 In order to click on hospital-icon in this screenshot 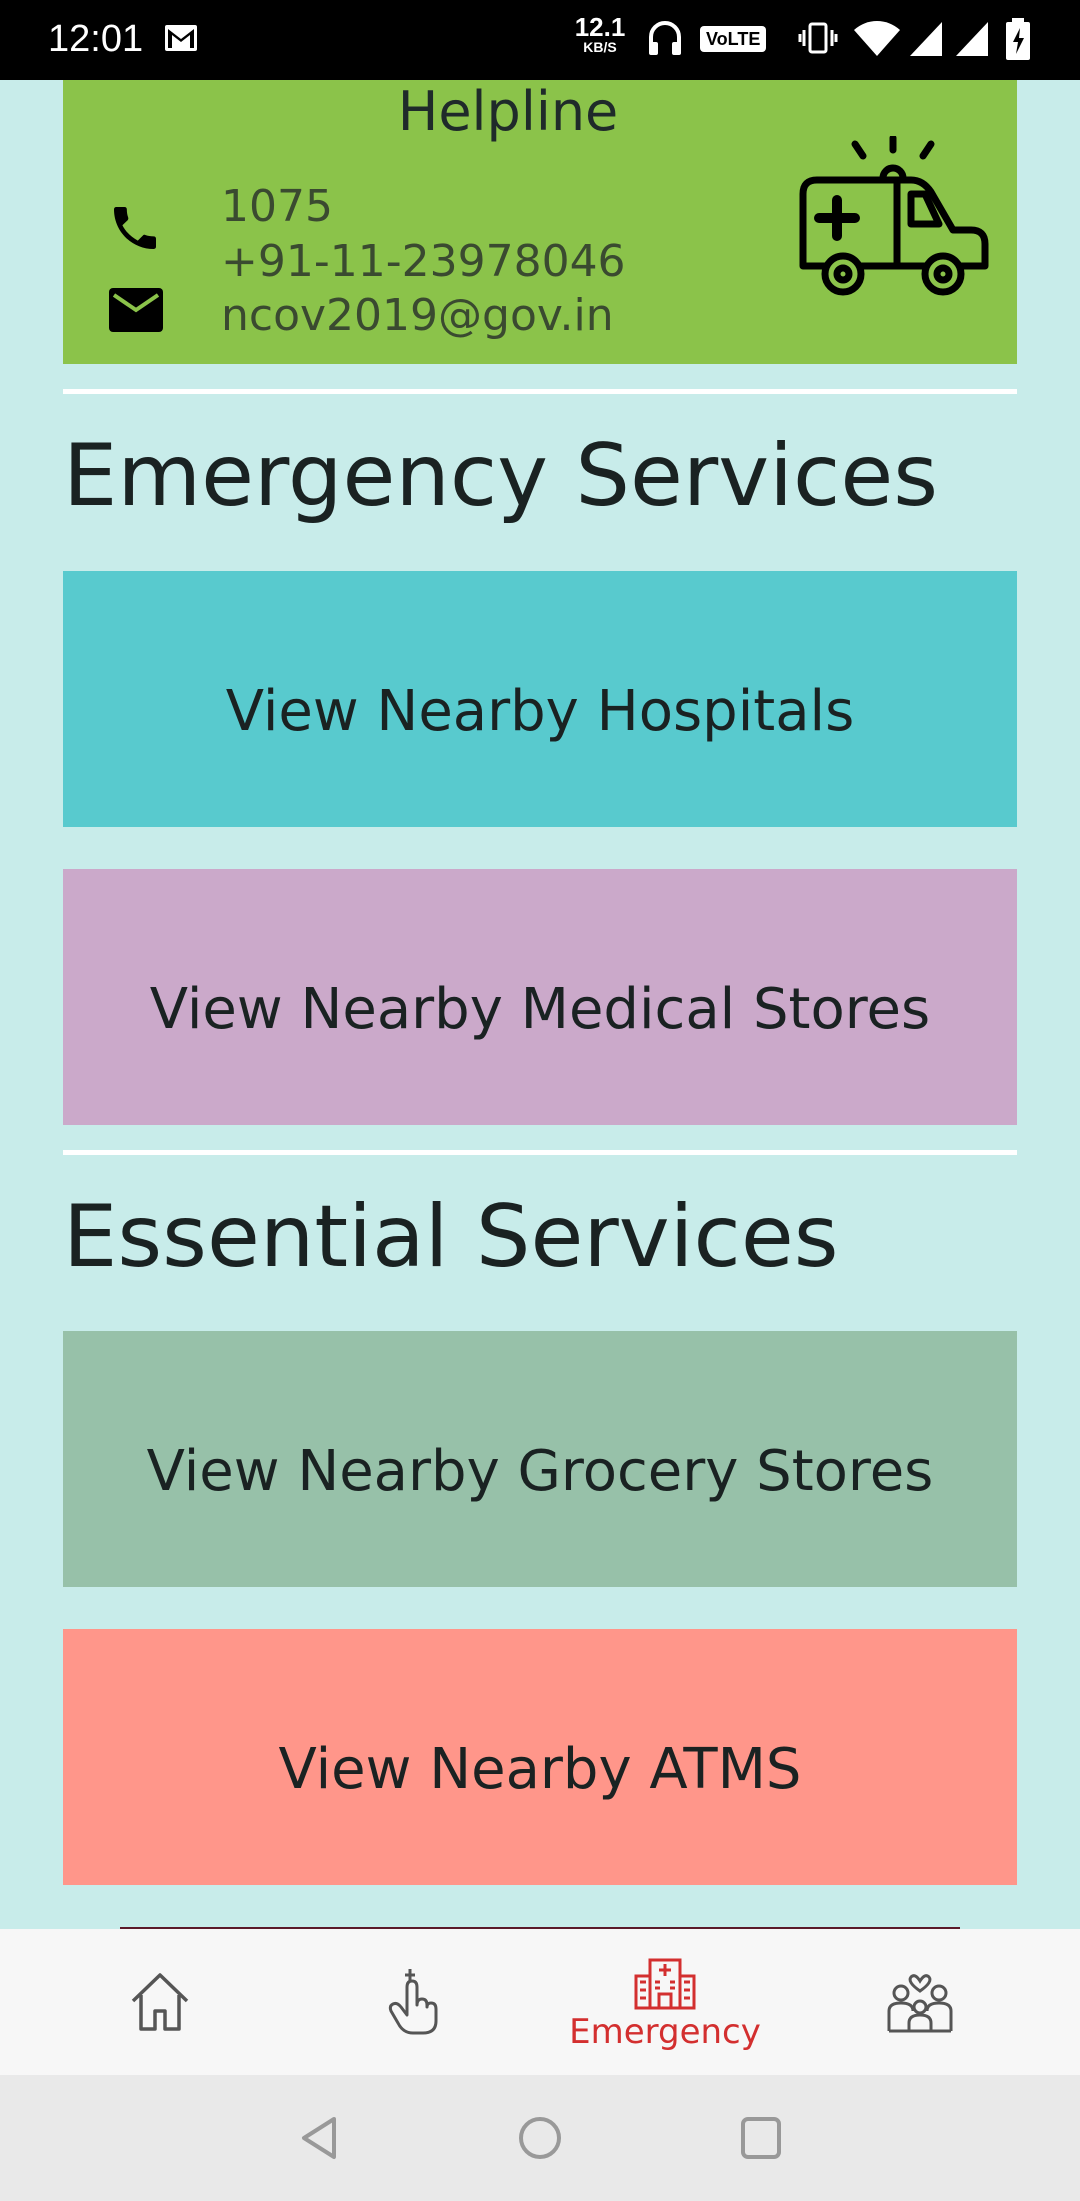, I will do `click(665, 1984)`.